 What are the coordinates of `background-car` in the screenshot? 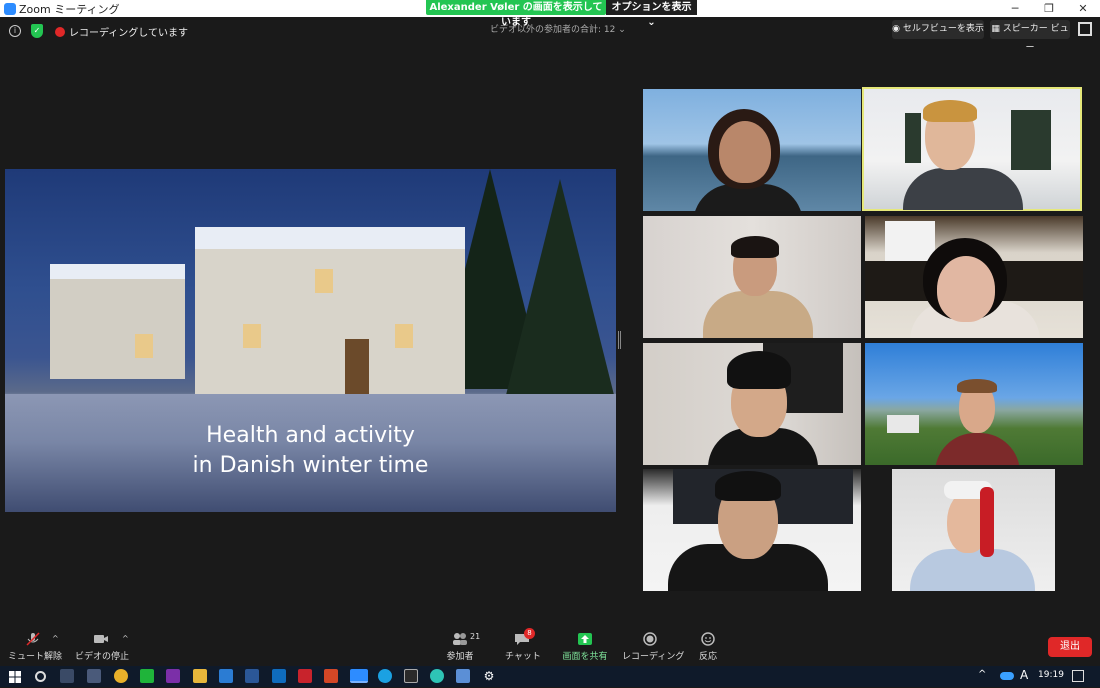 It's located at (903, 424).